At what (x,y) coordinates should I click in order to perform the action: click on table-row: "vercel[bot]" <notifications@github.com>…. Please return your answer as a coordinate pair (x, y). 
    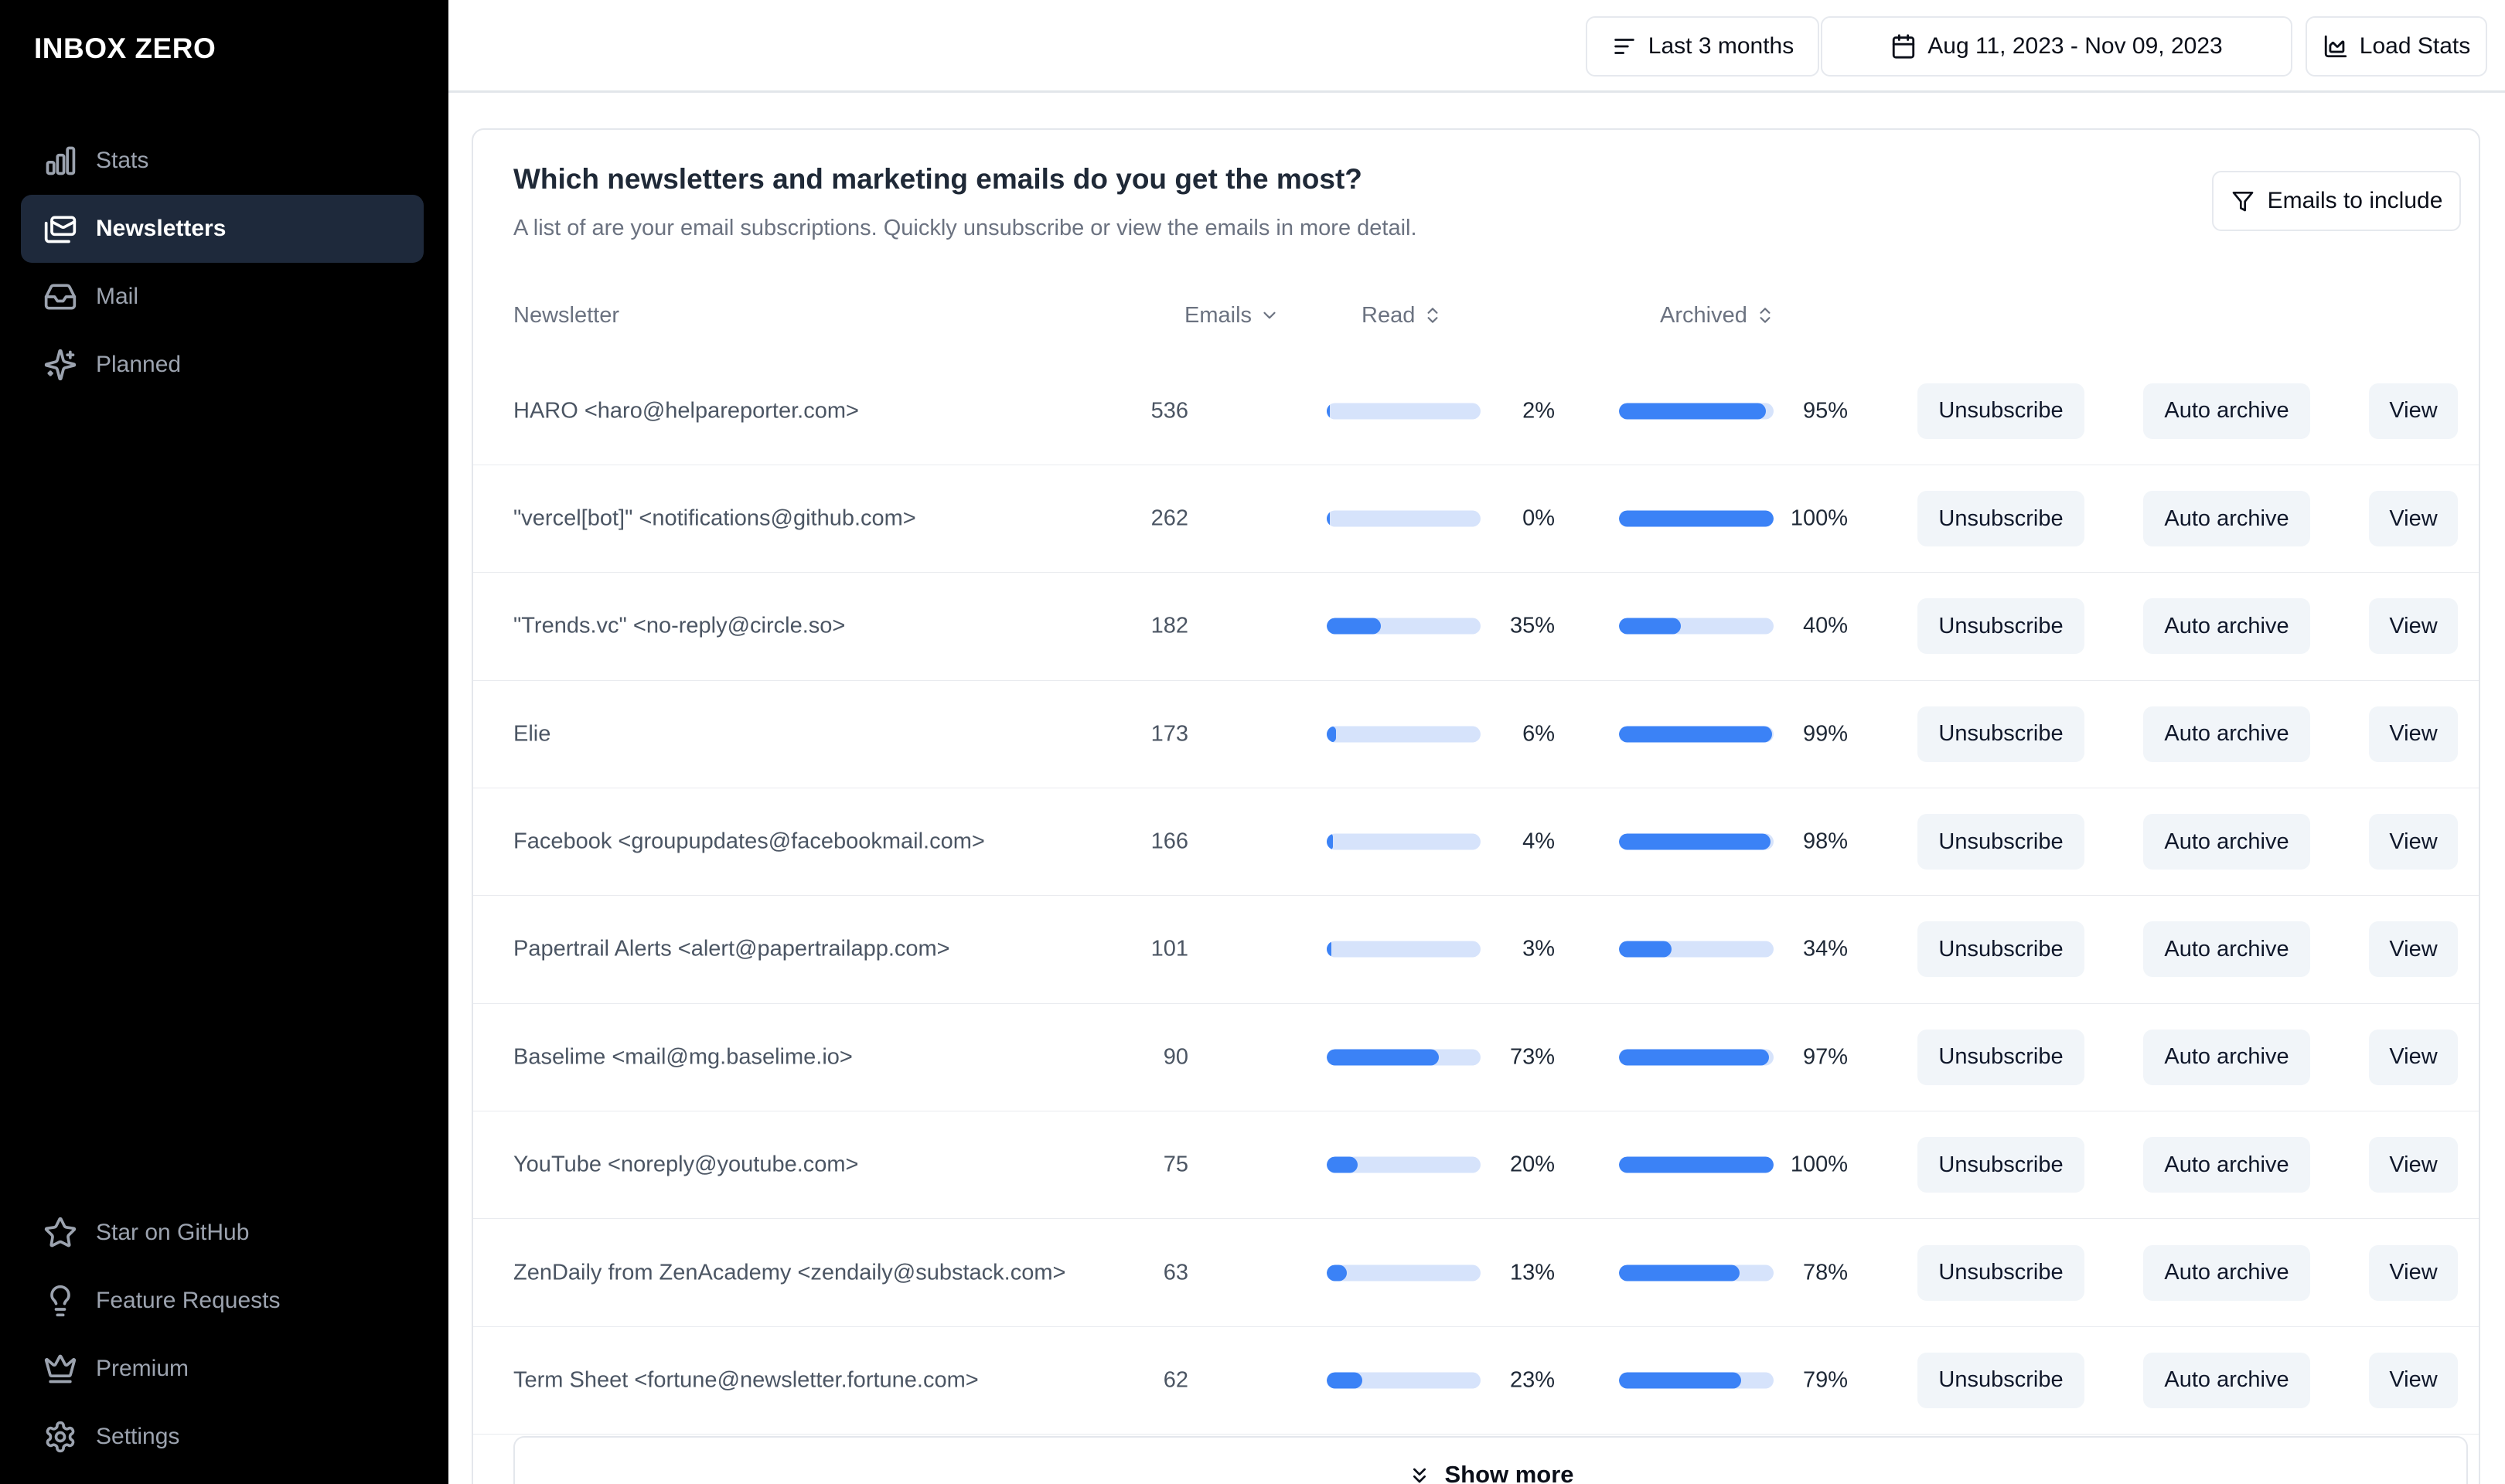
    Looking at the image, I should click on (1476, 519).